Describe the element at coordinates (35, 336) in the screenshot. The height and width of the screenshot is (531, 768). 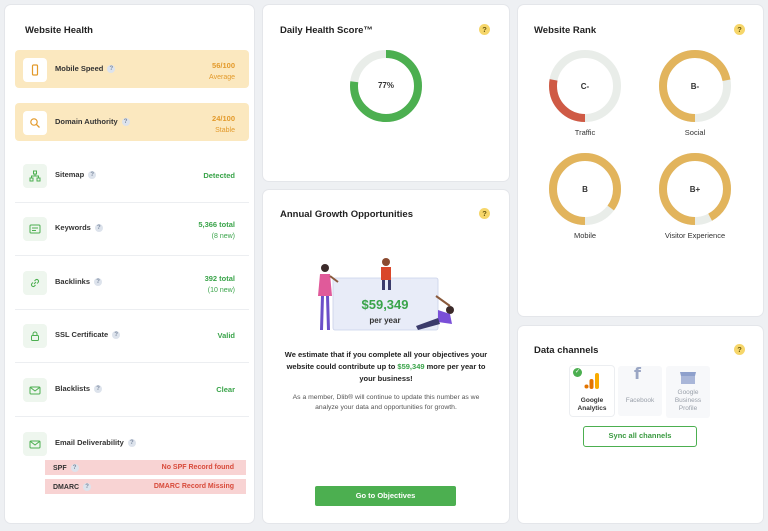
I see `lock-icon` at that location.